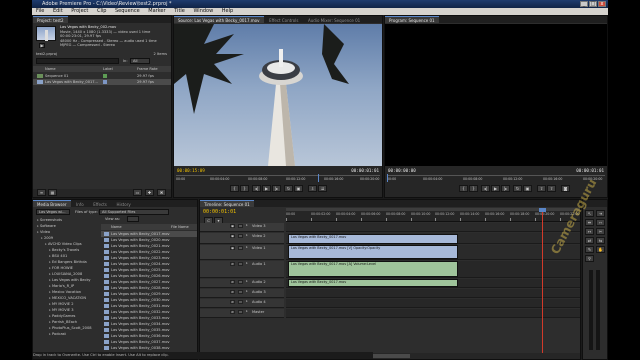 The width and height of the screenshot is (640, 360). What do you see at coordinates (242, 252) in the screenshot?
I see `track-header: ◉ ▸ Video 1` at bounding box center [242, 252].